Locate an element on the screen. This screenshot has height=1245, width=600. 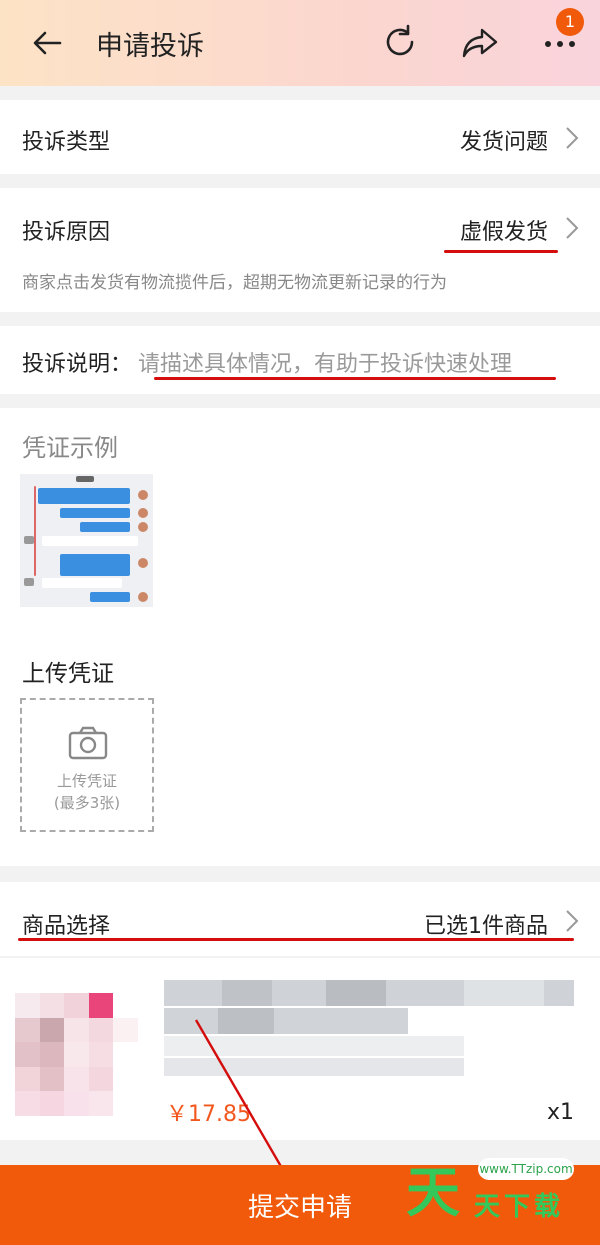
upload-box-limit: (最多3张) is located at coordinates (87, 803).